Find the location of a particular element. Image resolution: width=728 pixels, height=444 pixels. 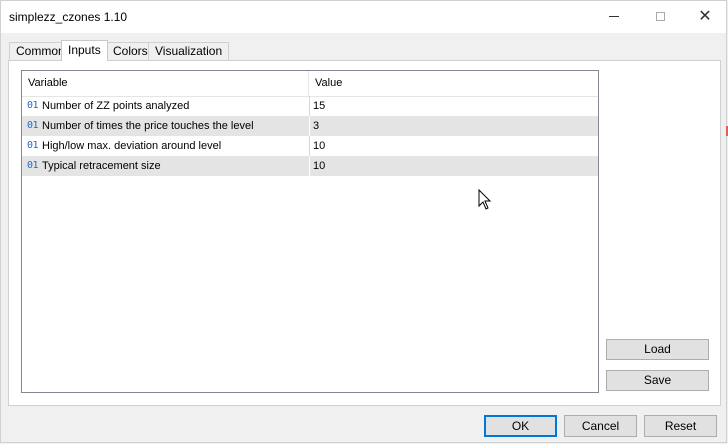

table-row: 01 Typical retracement size 10 is located at coordinates (310, 166).